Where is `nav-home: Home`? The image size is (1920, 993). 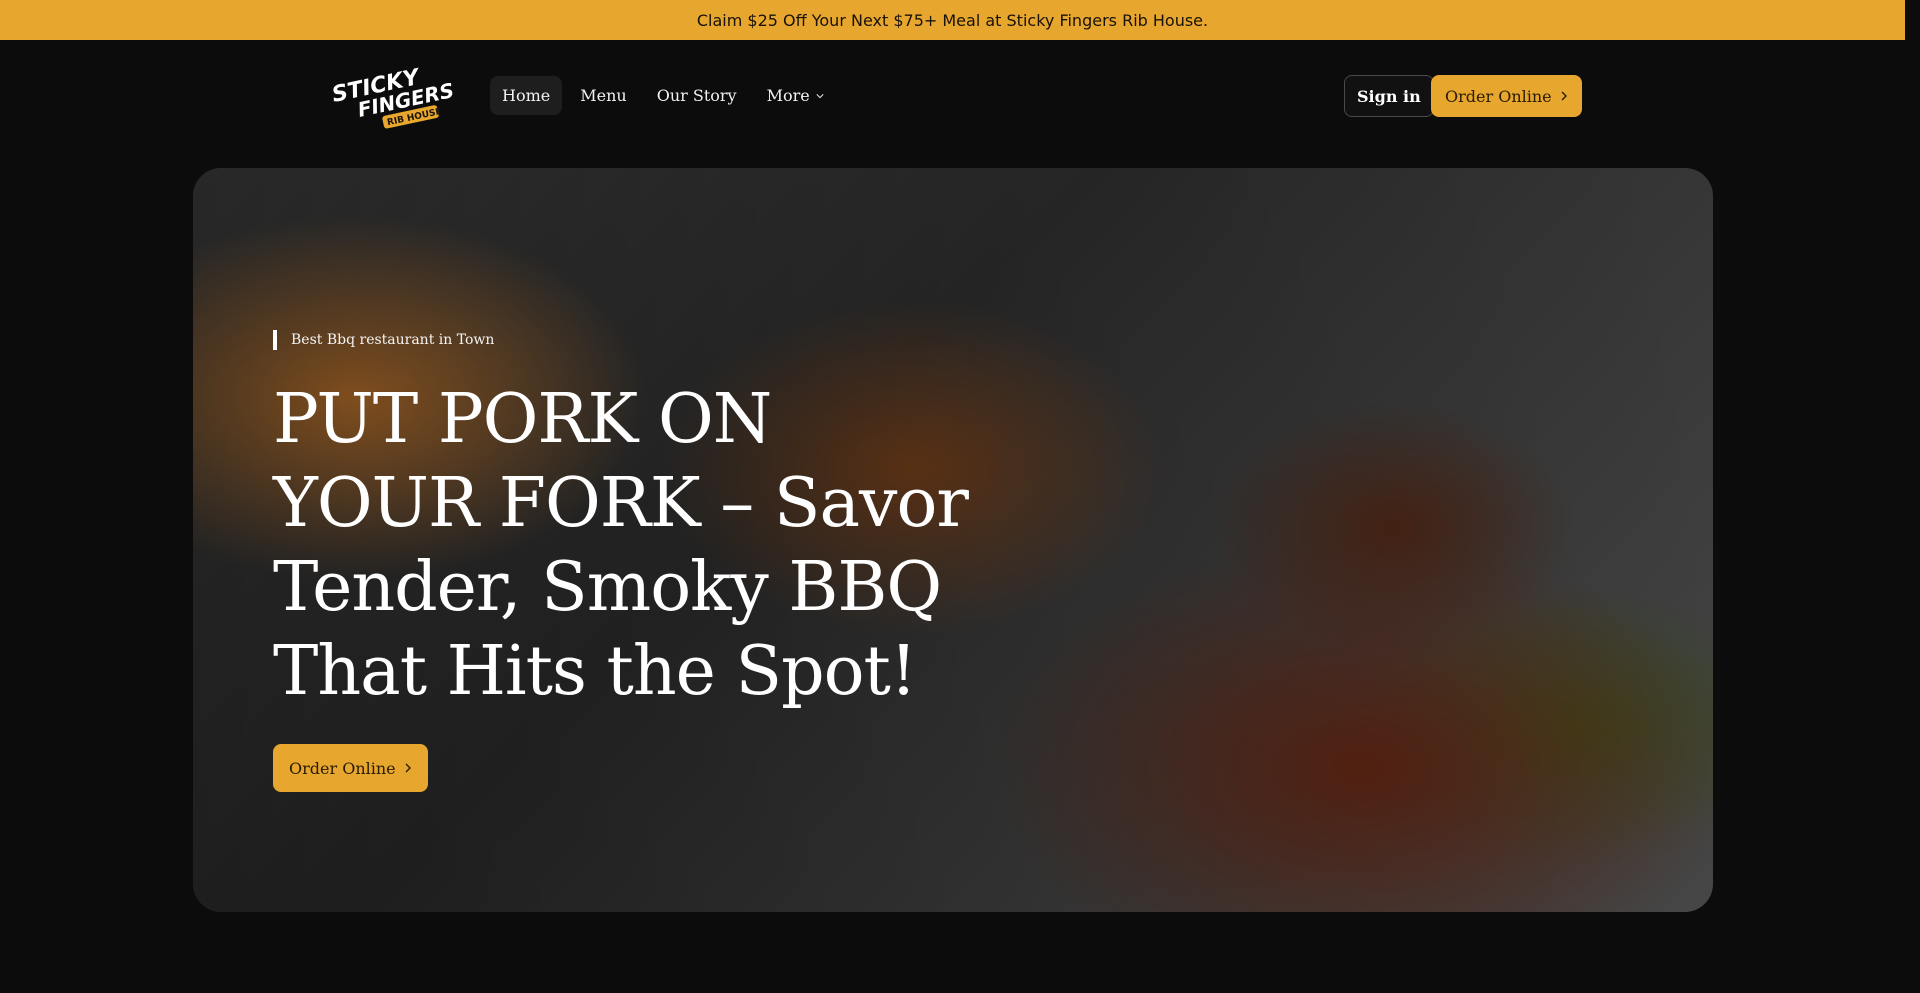
nav-home: Home is located at coordinates (526, 95).